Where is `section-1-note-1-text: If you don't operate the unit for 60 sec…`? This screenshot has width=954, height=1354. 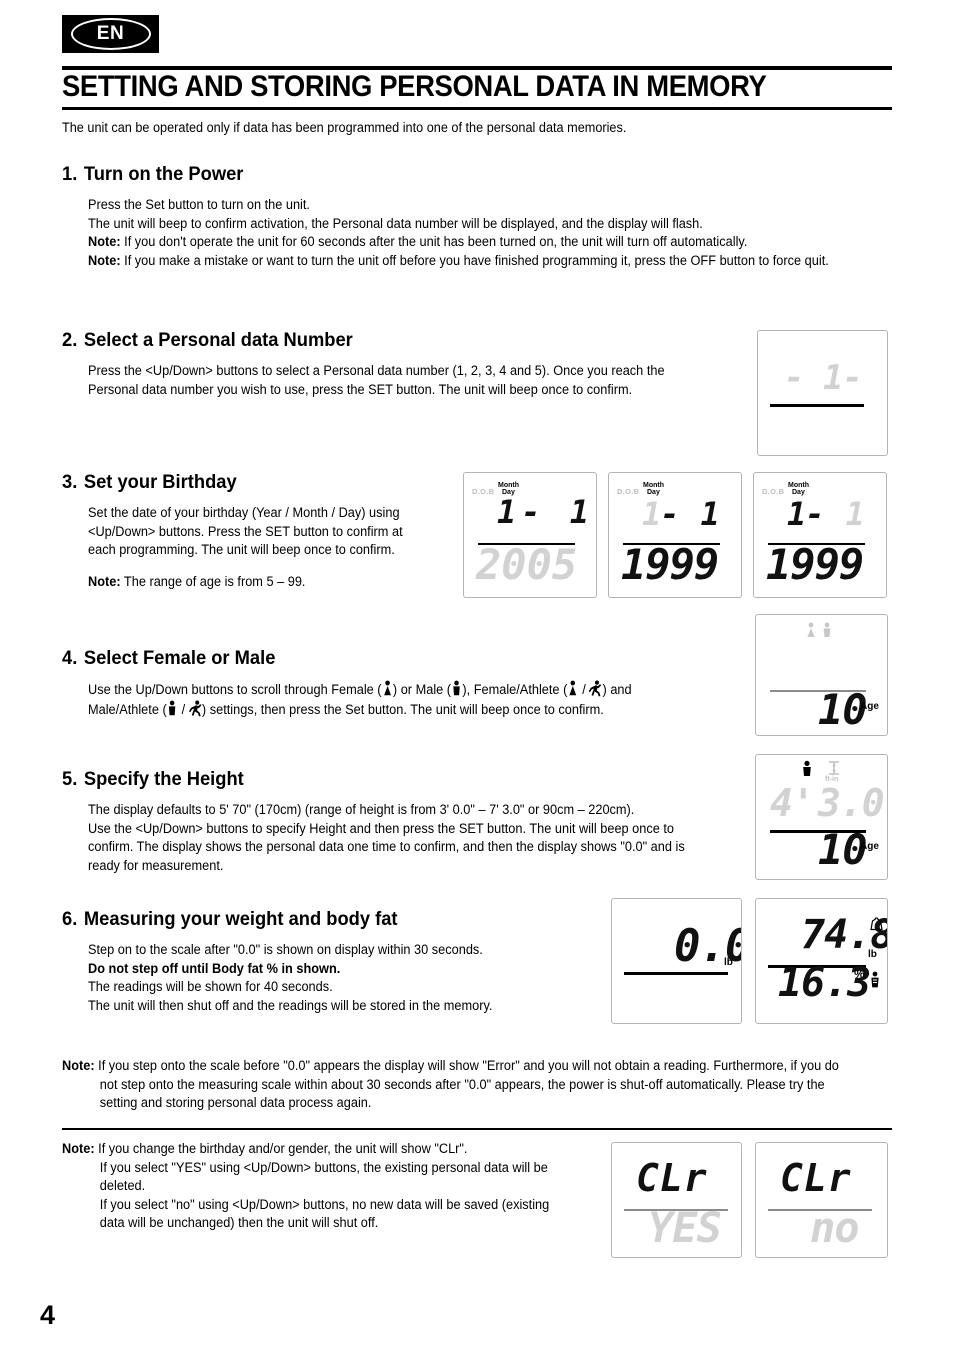
section-1-note-1-text: If you don't operate the unit for 60 sec… is located at coordinates (436, 242).